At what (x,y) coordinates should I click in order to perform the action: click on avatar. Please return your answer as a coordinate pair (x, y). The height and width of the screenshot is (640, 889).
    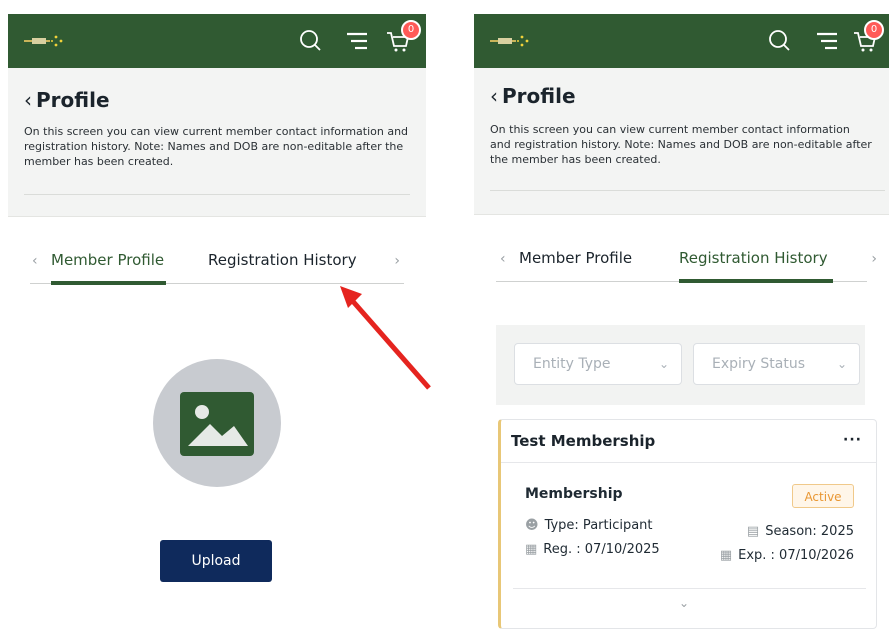
    Looking at the image, I should click on (217, 423).